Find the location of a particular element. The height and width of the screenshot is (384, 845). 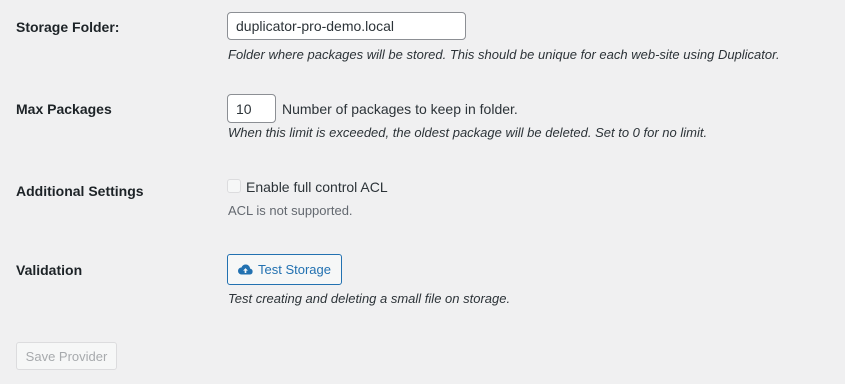

max-packages-label: Max Packages is located at coordinates (64, 109).